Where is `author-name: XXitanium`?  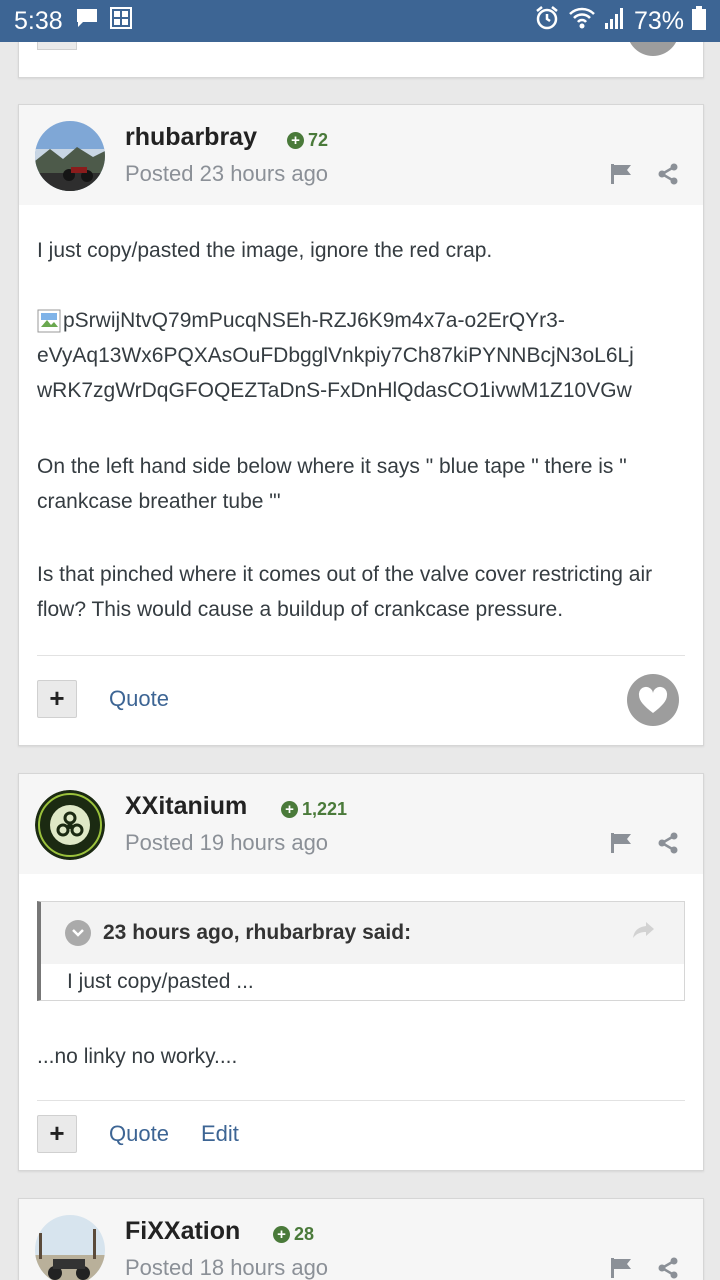 author-name: XXitanium is located at coordinates (186, 806).